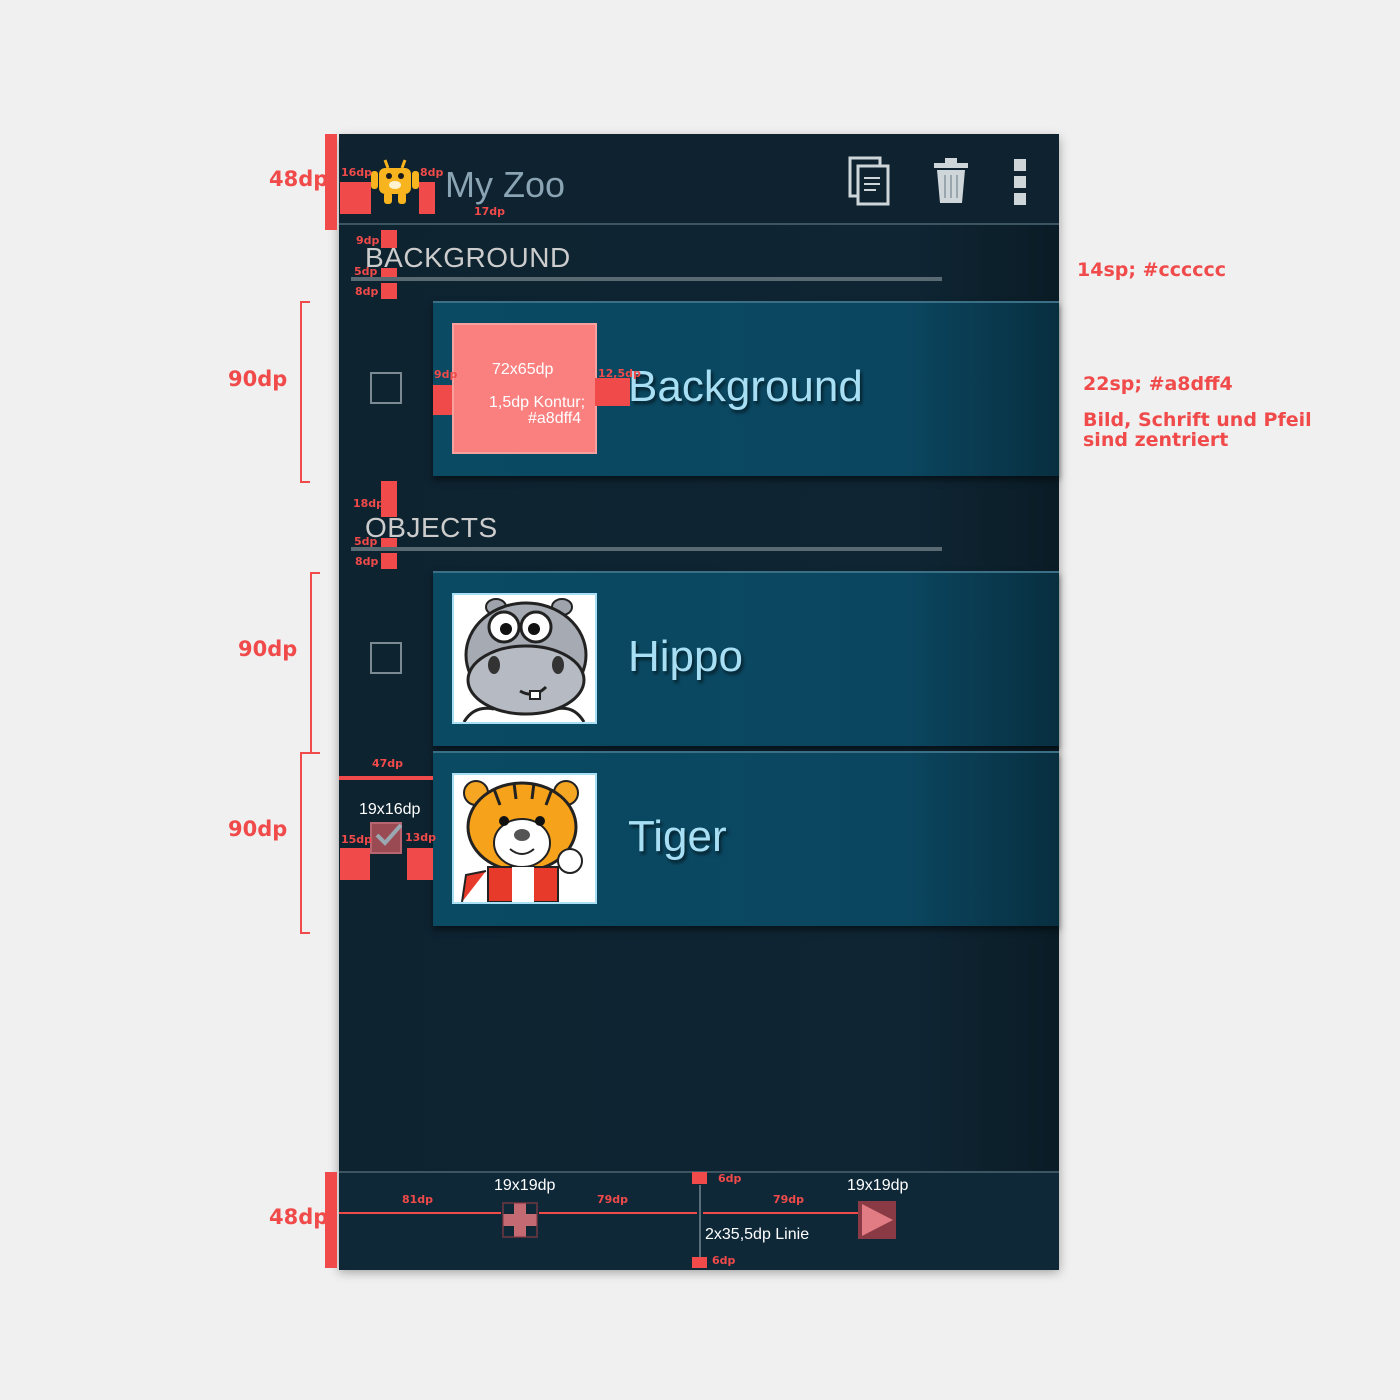 This screenshot has width=1400, height=1400. What do you see at coordinates (386, 388) in the screenshot?
I see `checkbox-background` at bounding box center [386, 388].